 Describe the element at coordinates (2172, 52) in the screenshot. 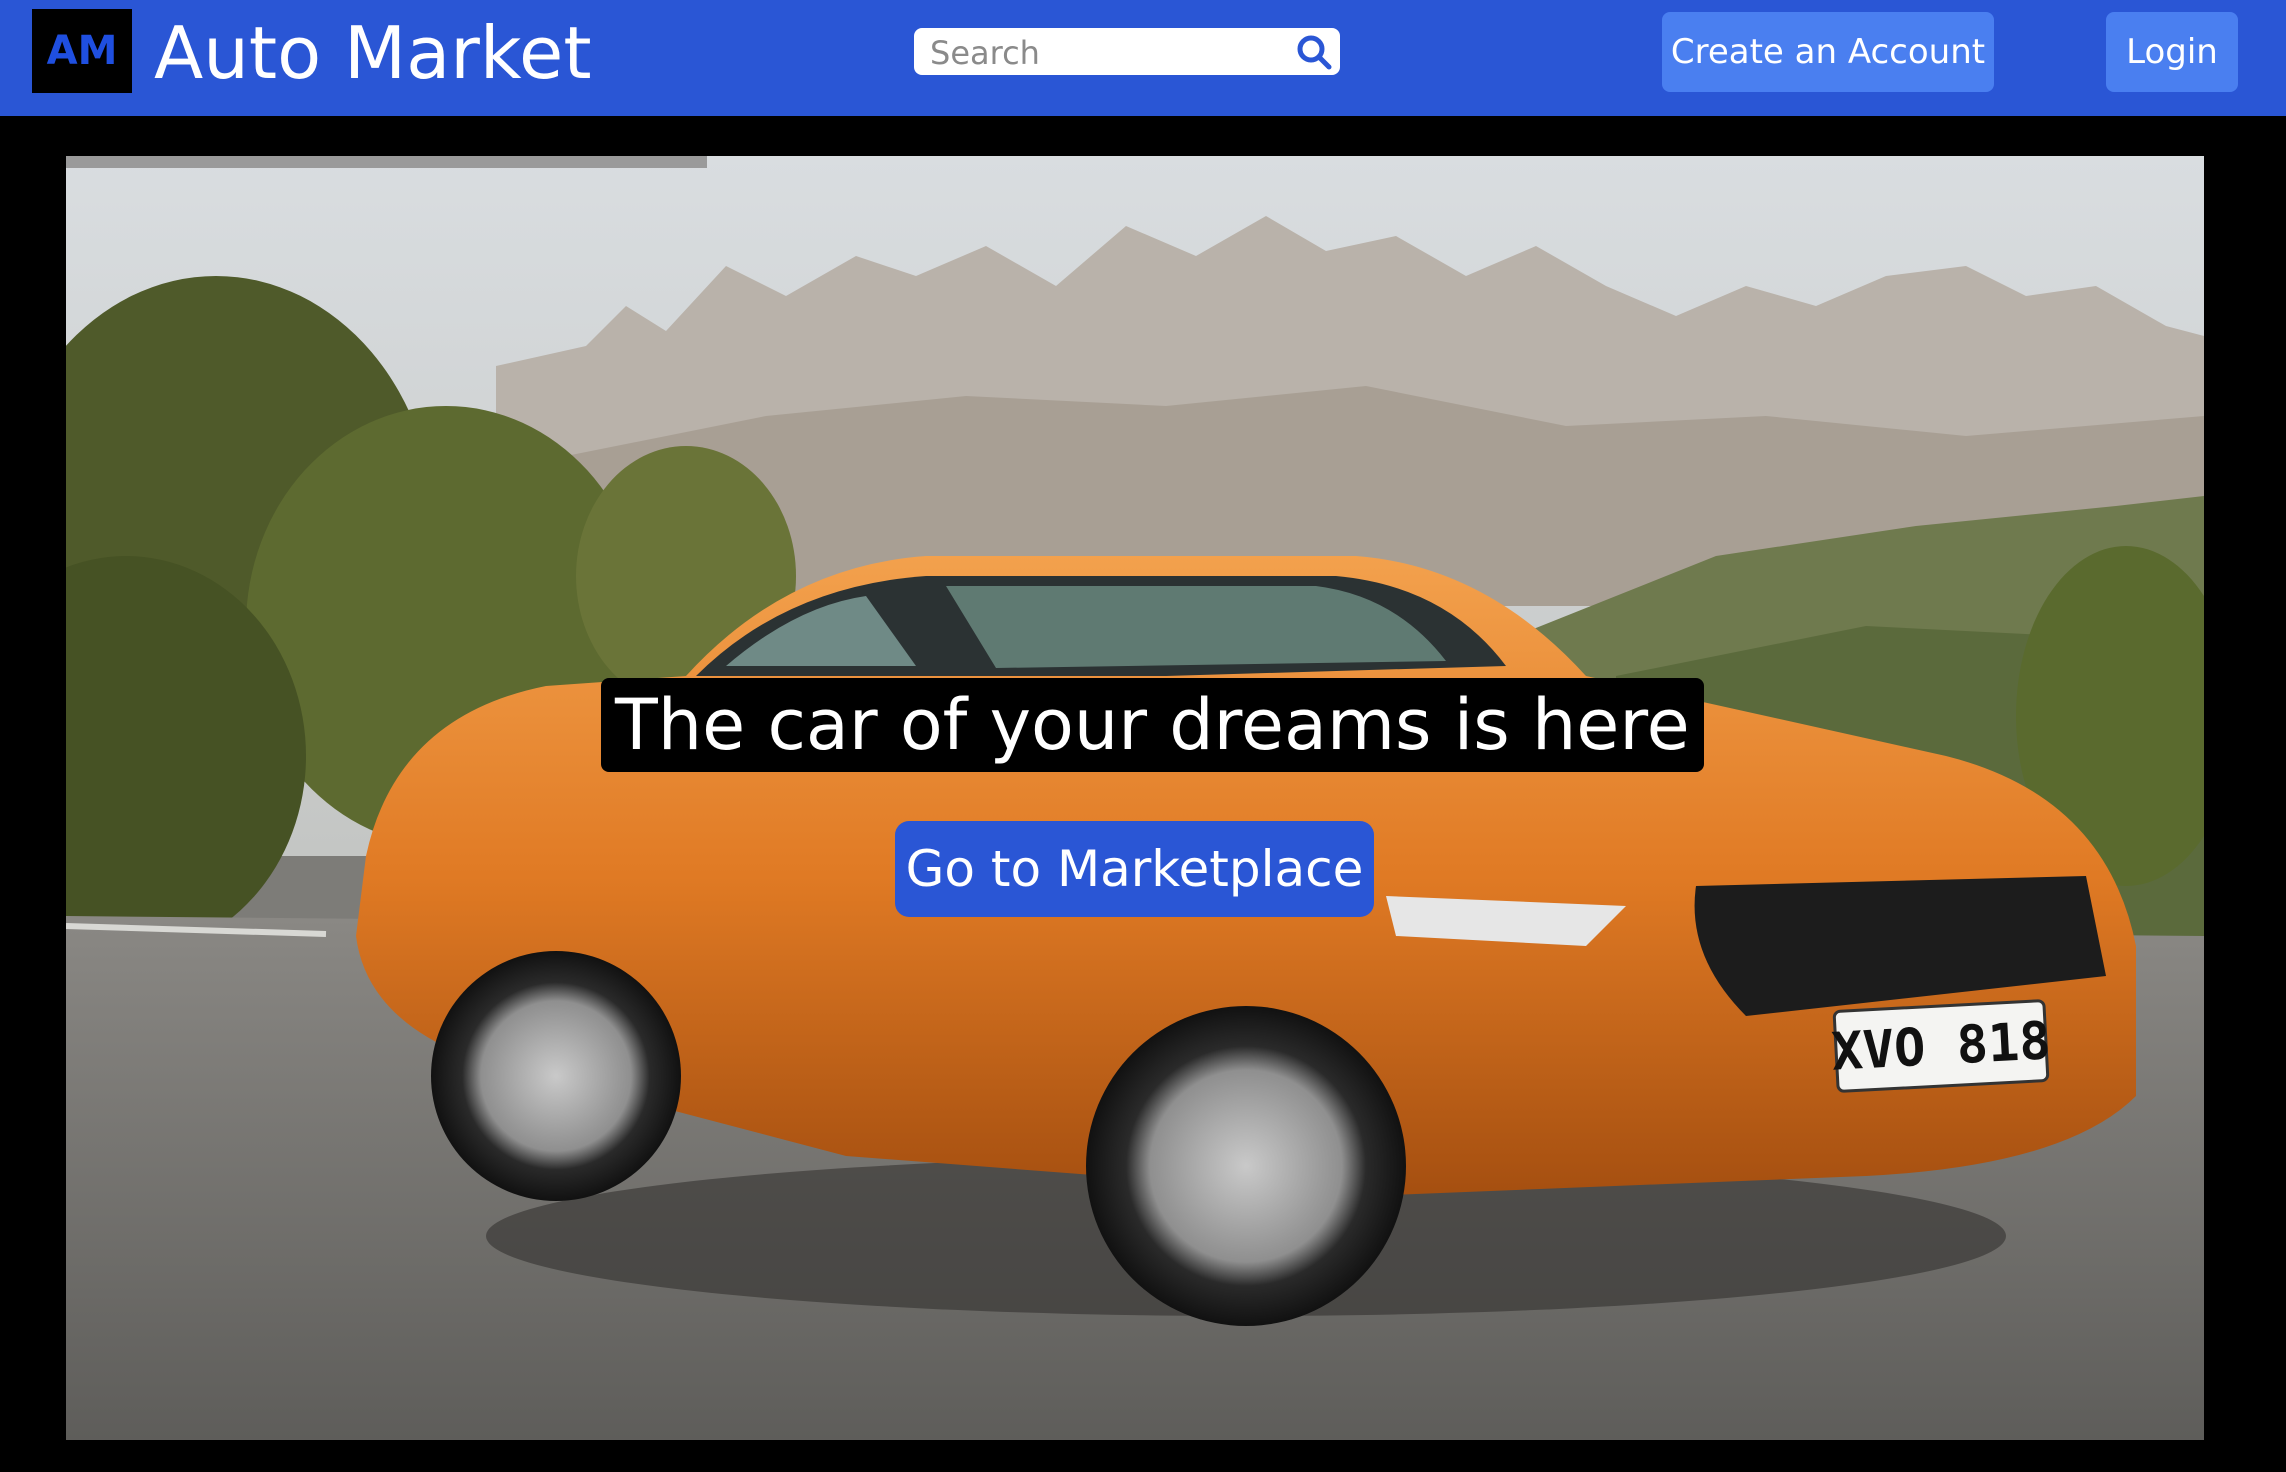

I see `login-button: Login` at that location.